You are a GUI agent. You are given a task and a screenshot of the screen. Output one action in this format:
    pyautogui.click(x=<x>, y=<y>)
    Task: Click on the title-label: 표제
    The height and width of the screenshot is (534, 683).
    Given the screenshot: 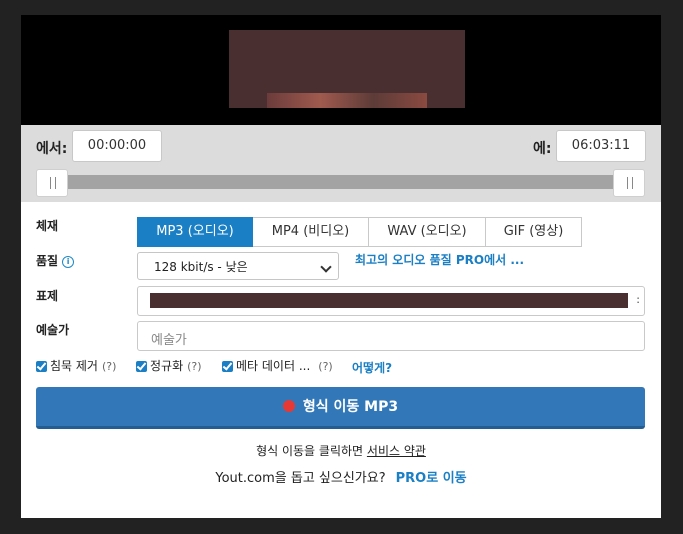 What is the action you would take?
    pyautogui.click(x=47, y=296)
    